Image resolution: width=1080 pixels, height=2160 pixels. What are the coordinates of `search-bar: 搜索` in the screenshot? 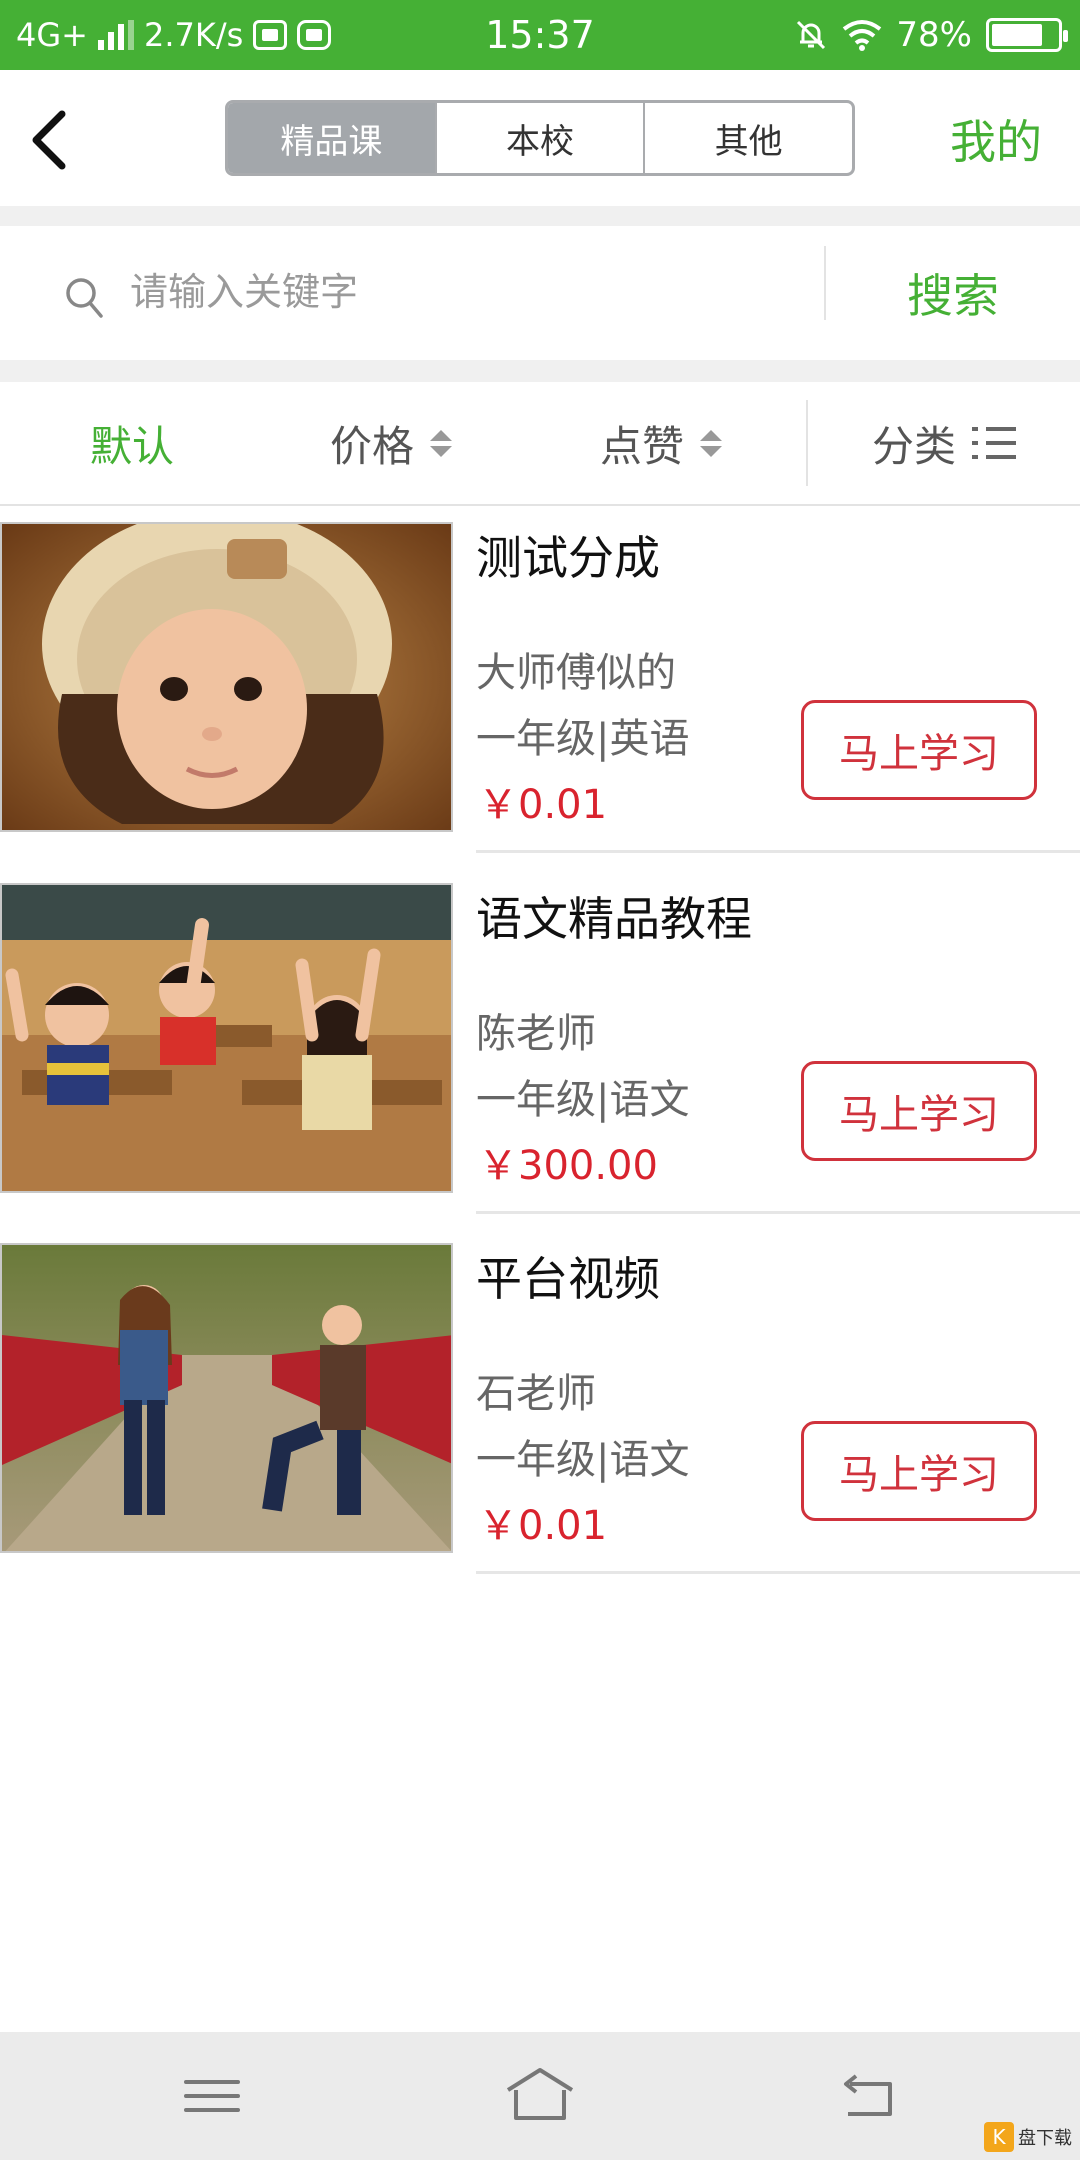 It's located at (540, 293).